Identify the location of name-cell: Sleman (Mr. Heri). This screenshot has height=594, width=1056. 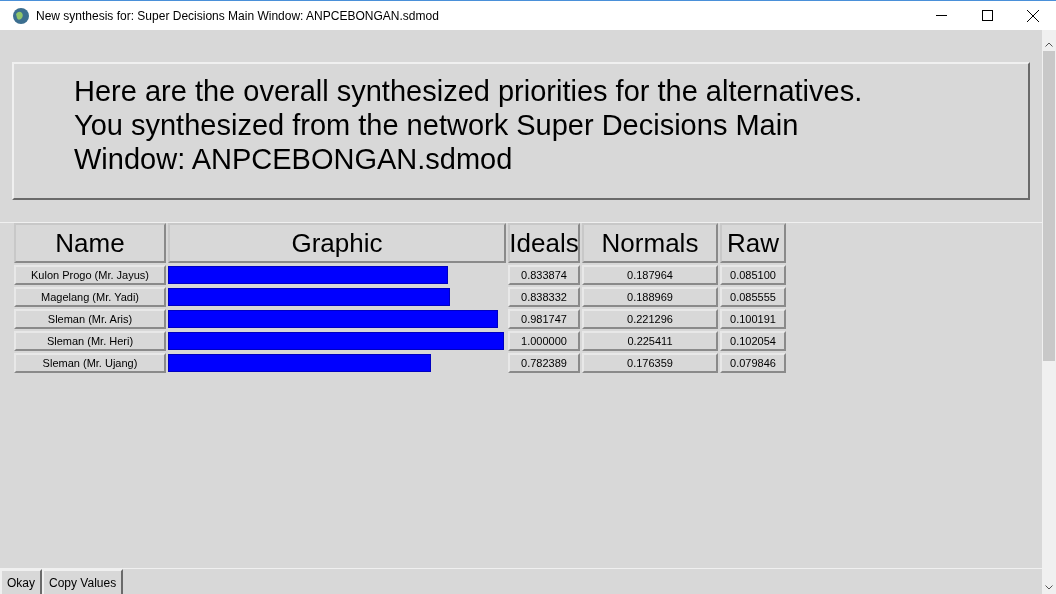
(90, 341).